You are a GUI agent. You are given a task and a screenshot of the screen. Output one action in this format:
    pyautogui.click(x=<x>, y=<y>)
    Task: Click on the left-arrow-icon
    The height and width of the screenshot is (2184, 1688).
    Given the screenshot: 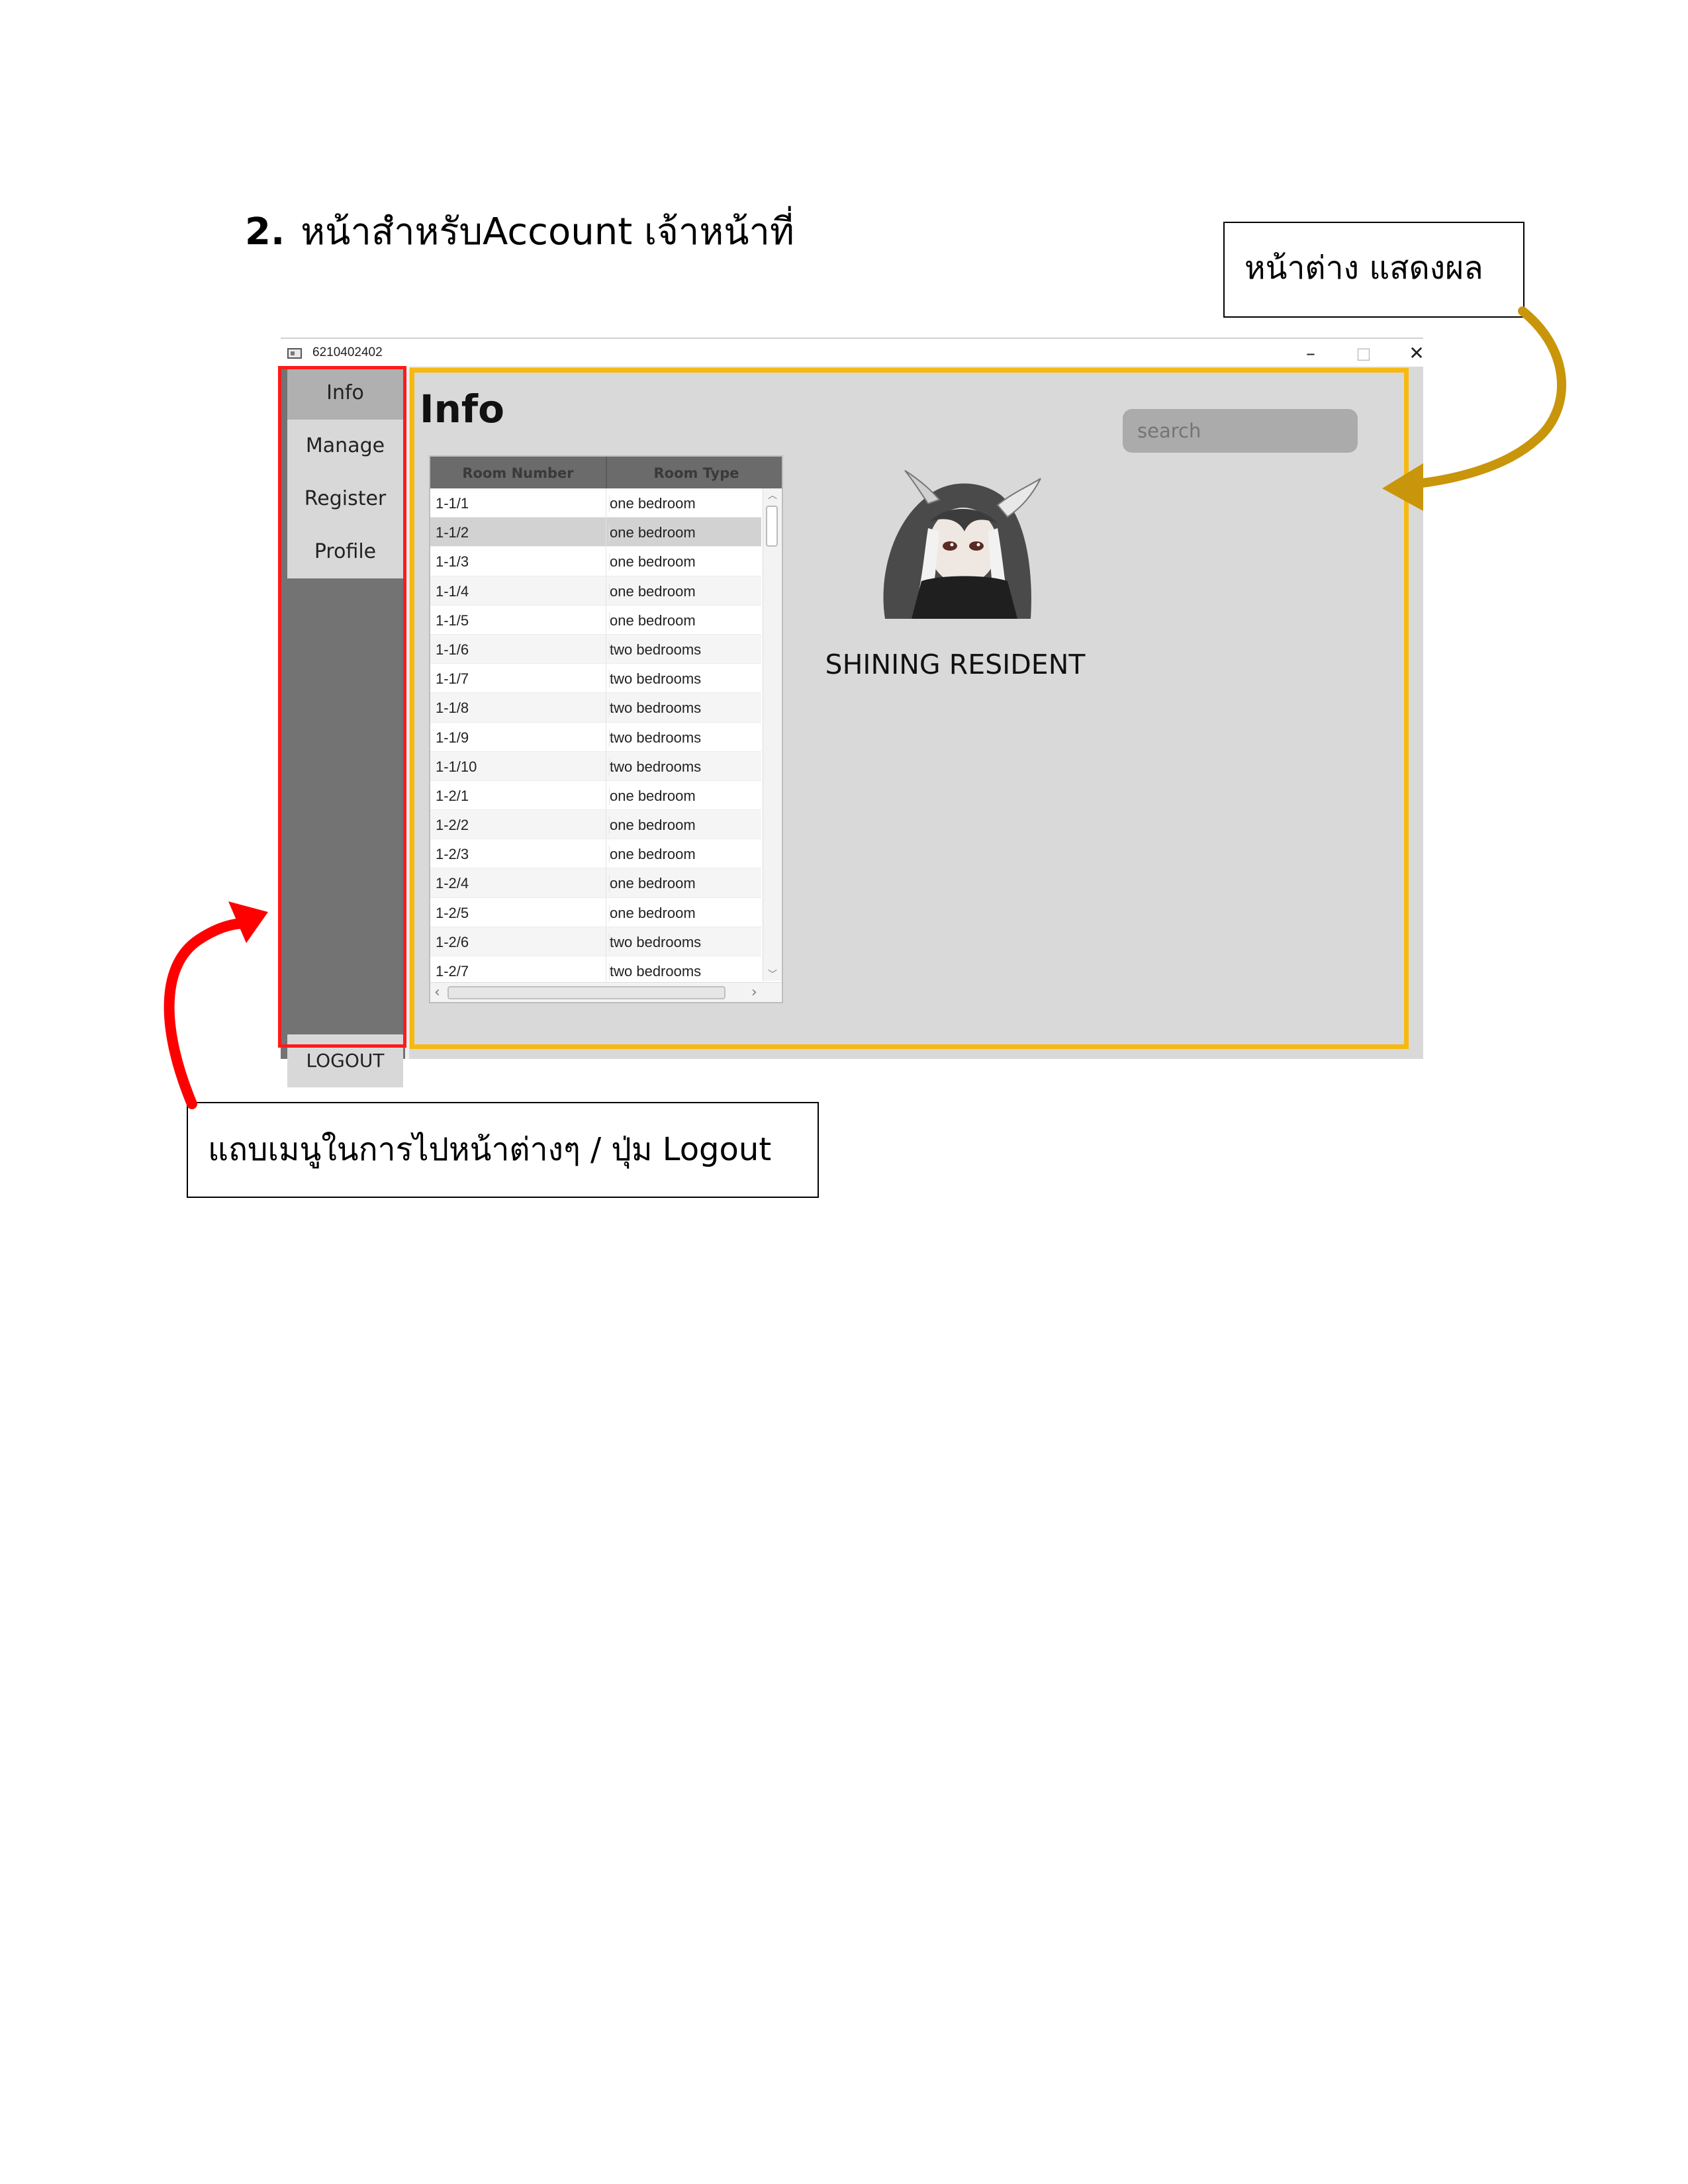 What is the action you would take?
    pyautogui.click(x=216, y=1005)
    